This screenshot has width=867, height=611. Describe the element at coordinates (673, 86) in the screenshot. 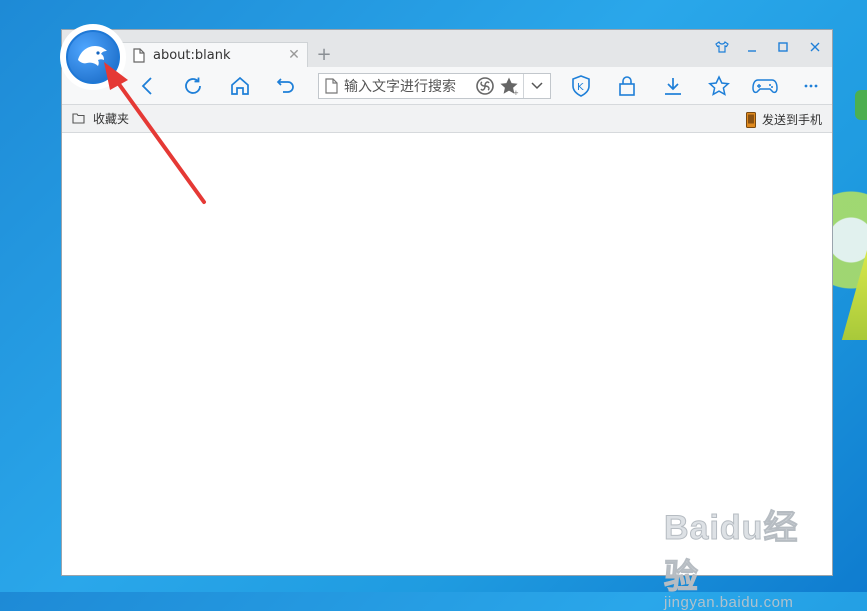

I see `download-icon` at that location.